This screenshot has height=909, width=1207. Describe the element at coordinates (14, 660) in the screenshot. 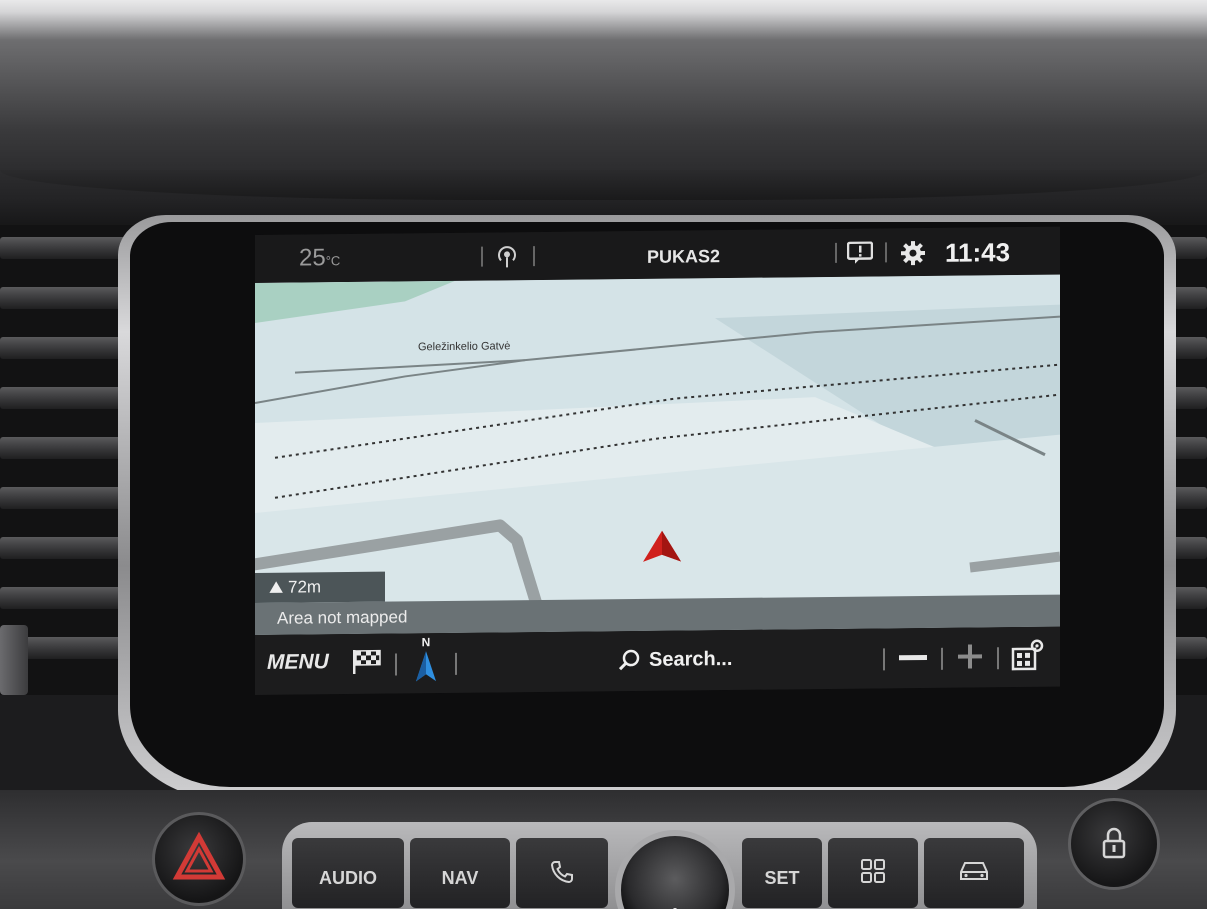

I see `vent-adjuster` at that location.